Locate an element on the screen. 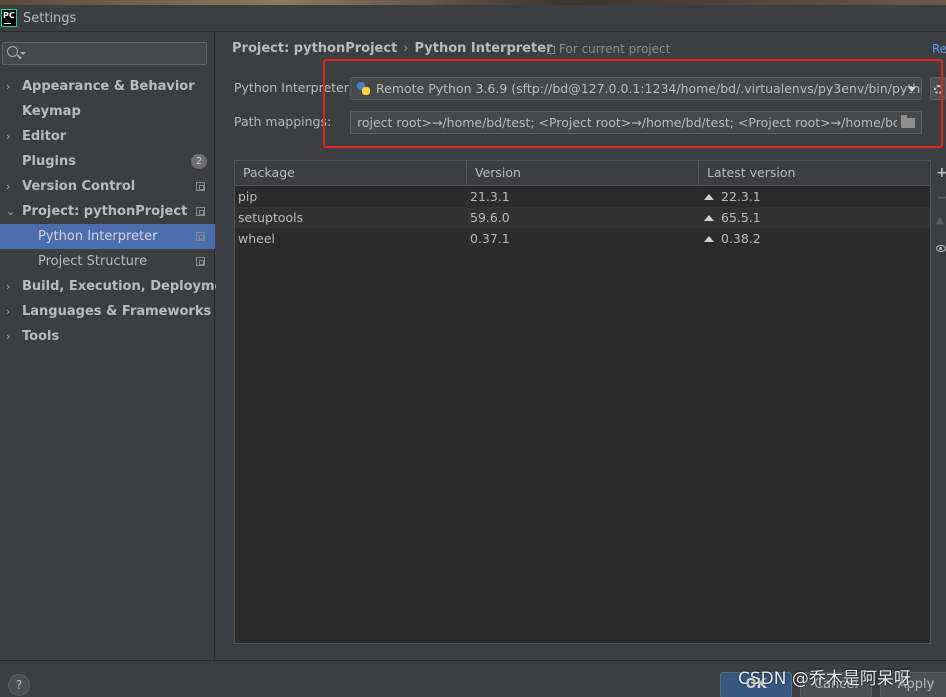 Image resolution: width=946 pixels, height=697 pixels. breadcrumb-page: Python Interpreter is located at coordinates (483, 48).